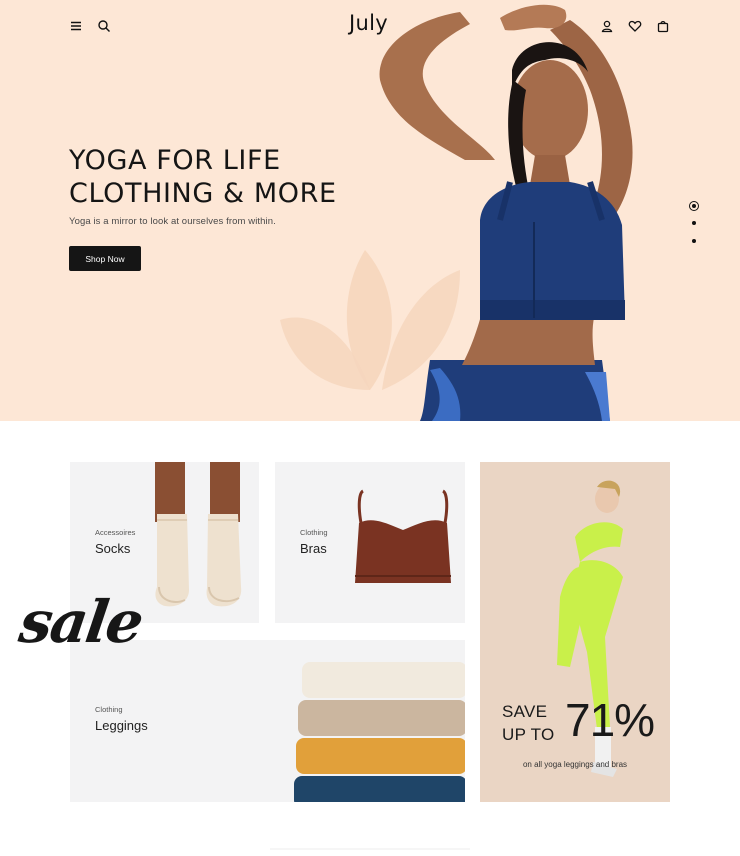 Image resolution: width=740 pixels, height=856 pixels. What do you see at coordinates (528, 723) in the screenshot?
I see `promo-save-text: SAVE UP TO` at bounding box center [528, 723].